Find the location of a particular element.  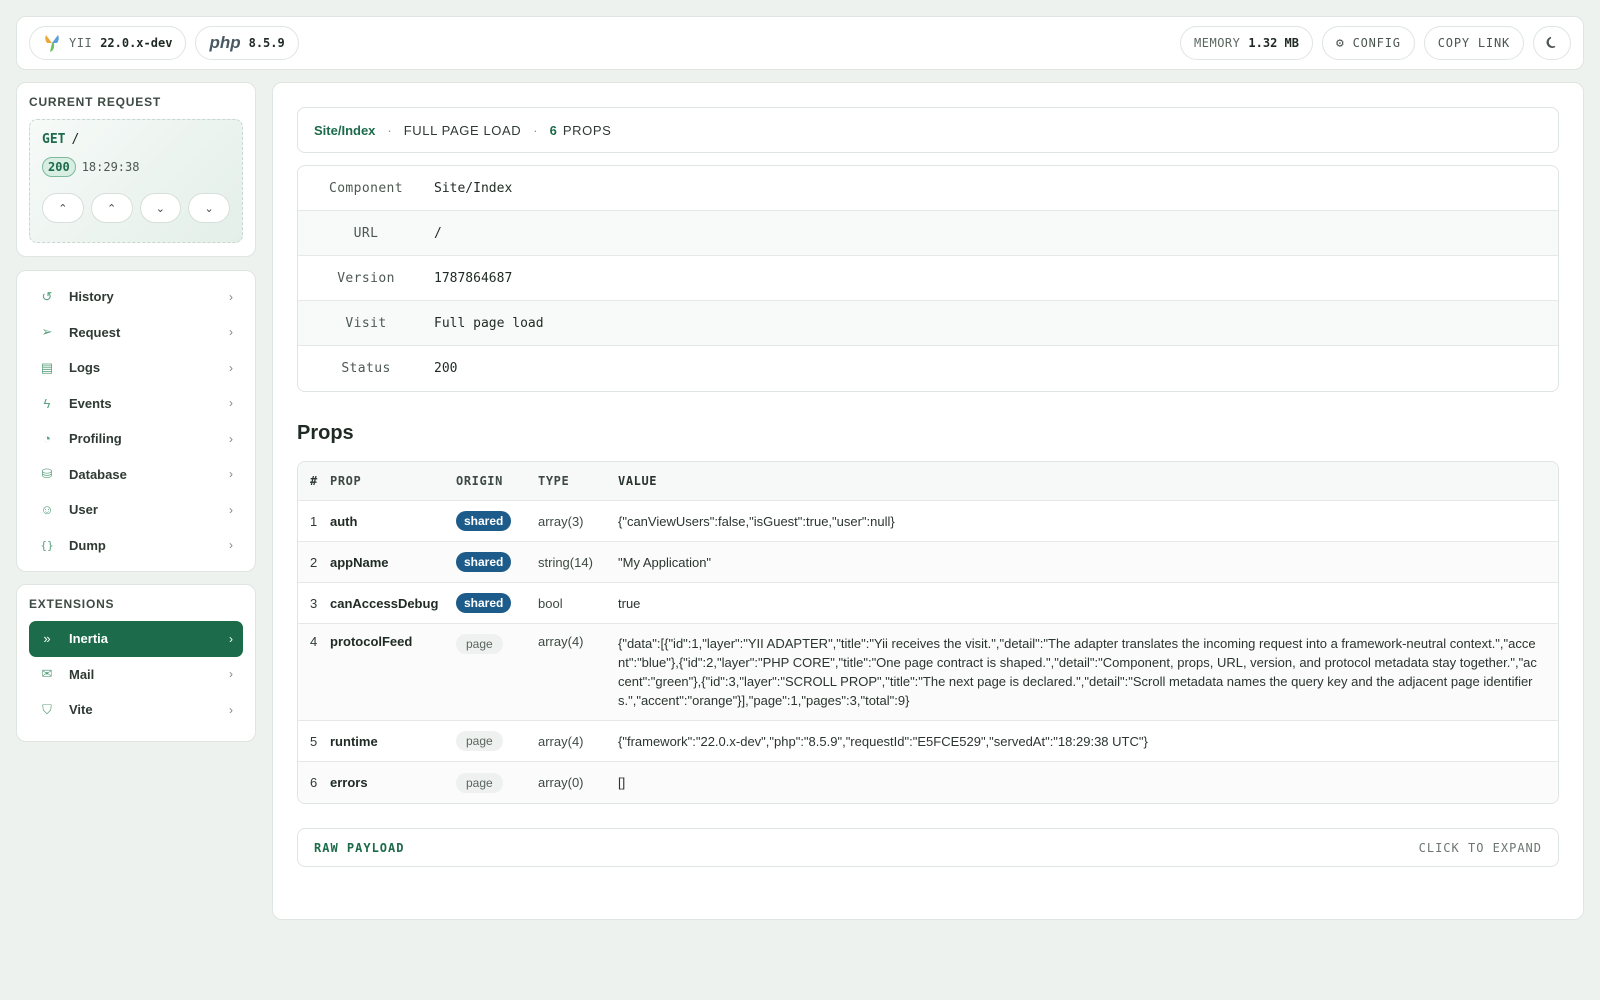

double-chevron-down-icon: ⌄ is located at coordinates (209, 208).